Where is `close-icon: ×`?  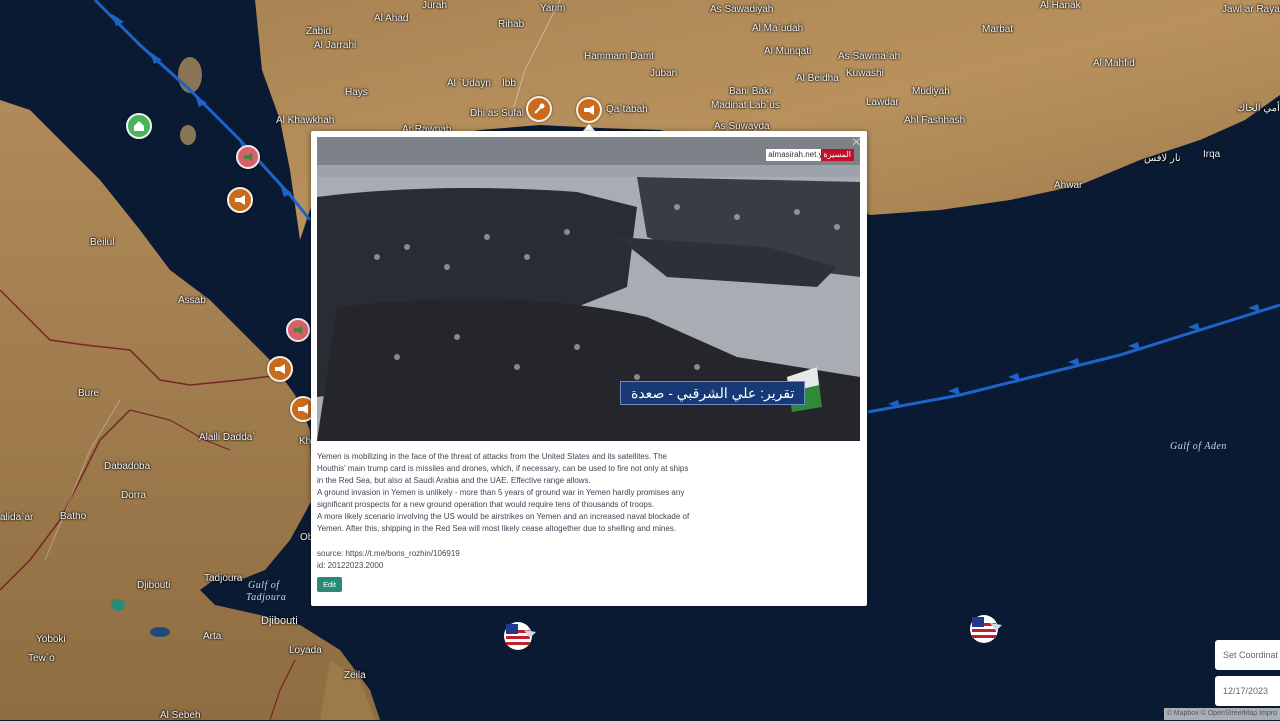 close-icon: × is located at coordinates (856, 143).